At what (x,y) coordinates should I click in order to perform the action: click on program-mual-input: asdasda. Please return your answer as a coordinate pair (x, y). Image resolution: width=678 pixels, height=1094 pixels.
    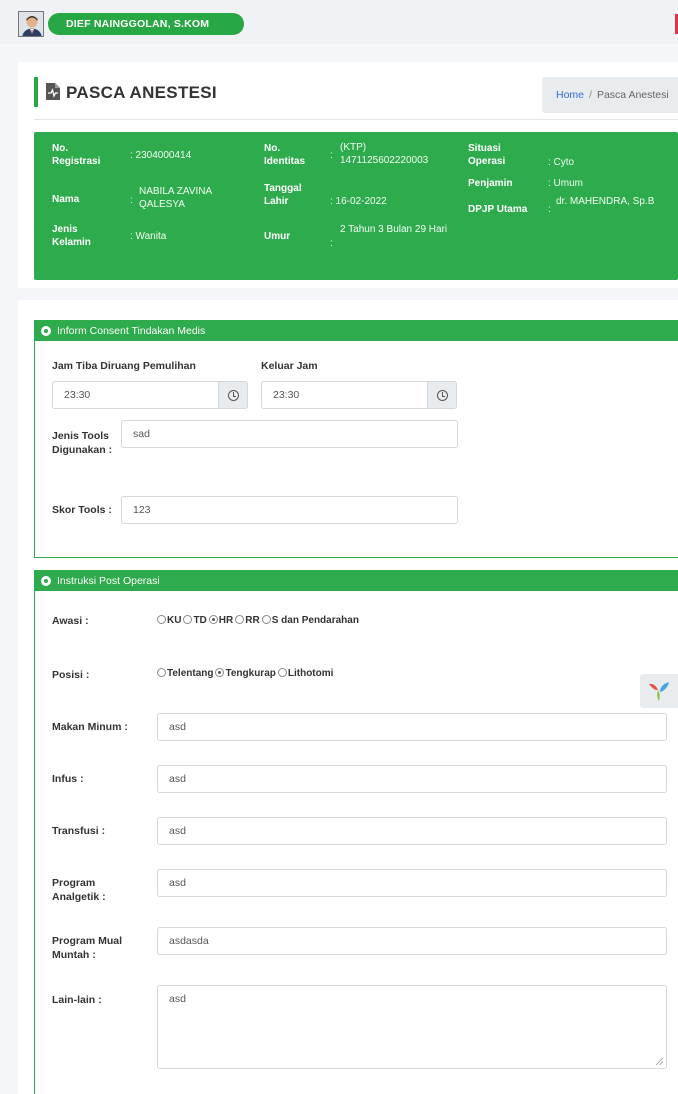
    Looking at the image, I should click on (412, 941).